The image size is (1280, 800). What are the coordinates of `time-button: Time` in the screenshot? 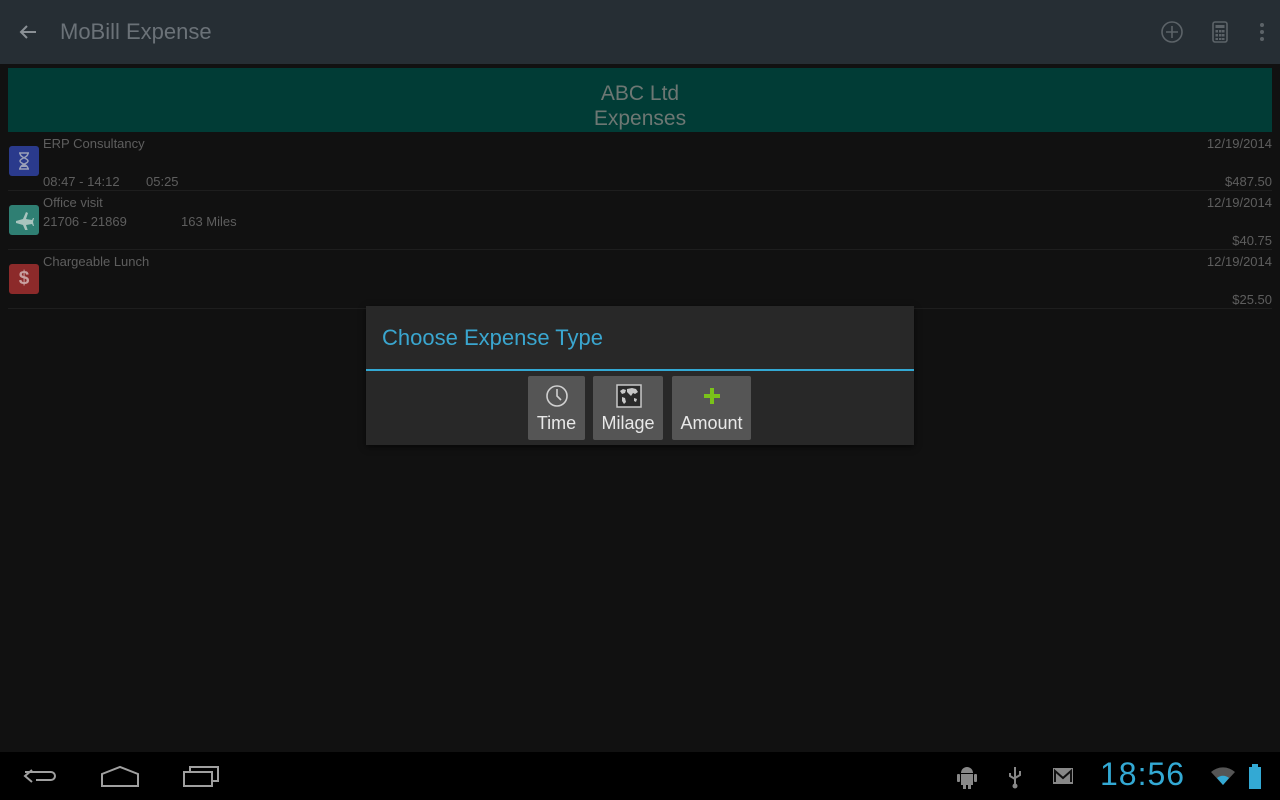 It's located at (556, 408).